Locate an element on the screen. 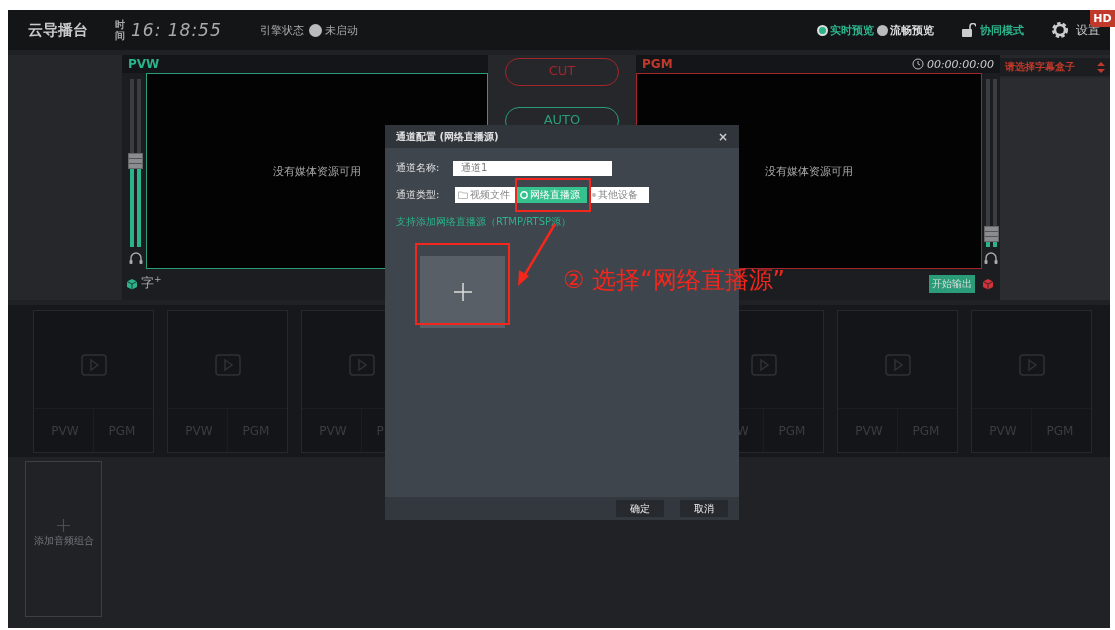 This screenshot has height=630, width=1115. radio-option: 实时预览 is located at coordinates (845, 30).